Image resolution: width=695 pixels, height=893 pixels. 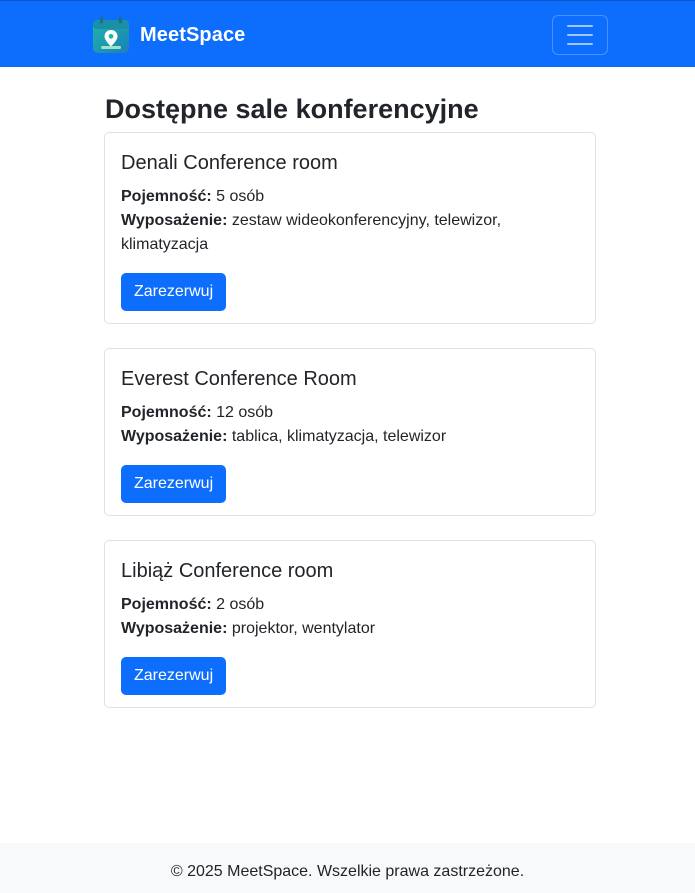 I want to click on room-name: Everest Conference Room, so click(x=239, y=379).